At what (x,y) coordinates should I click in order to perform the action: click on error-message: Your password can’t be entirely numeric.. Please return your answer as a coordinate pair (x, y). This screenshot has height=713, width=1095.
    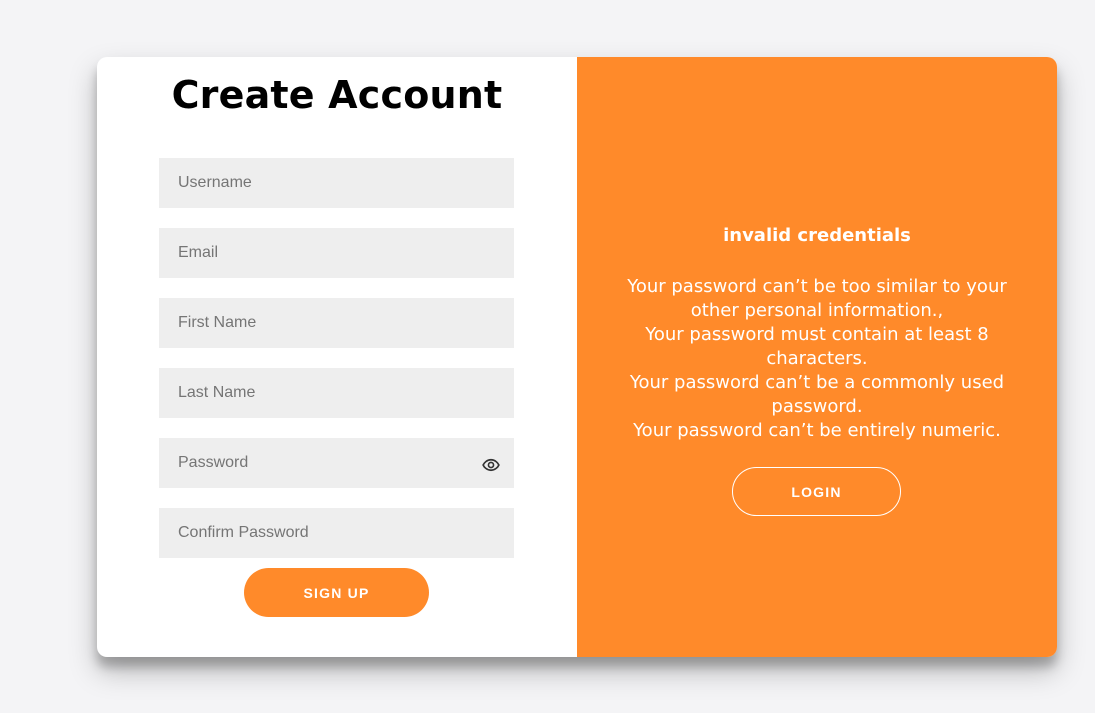
    Looking at the image, I should click on (817, 430).